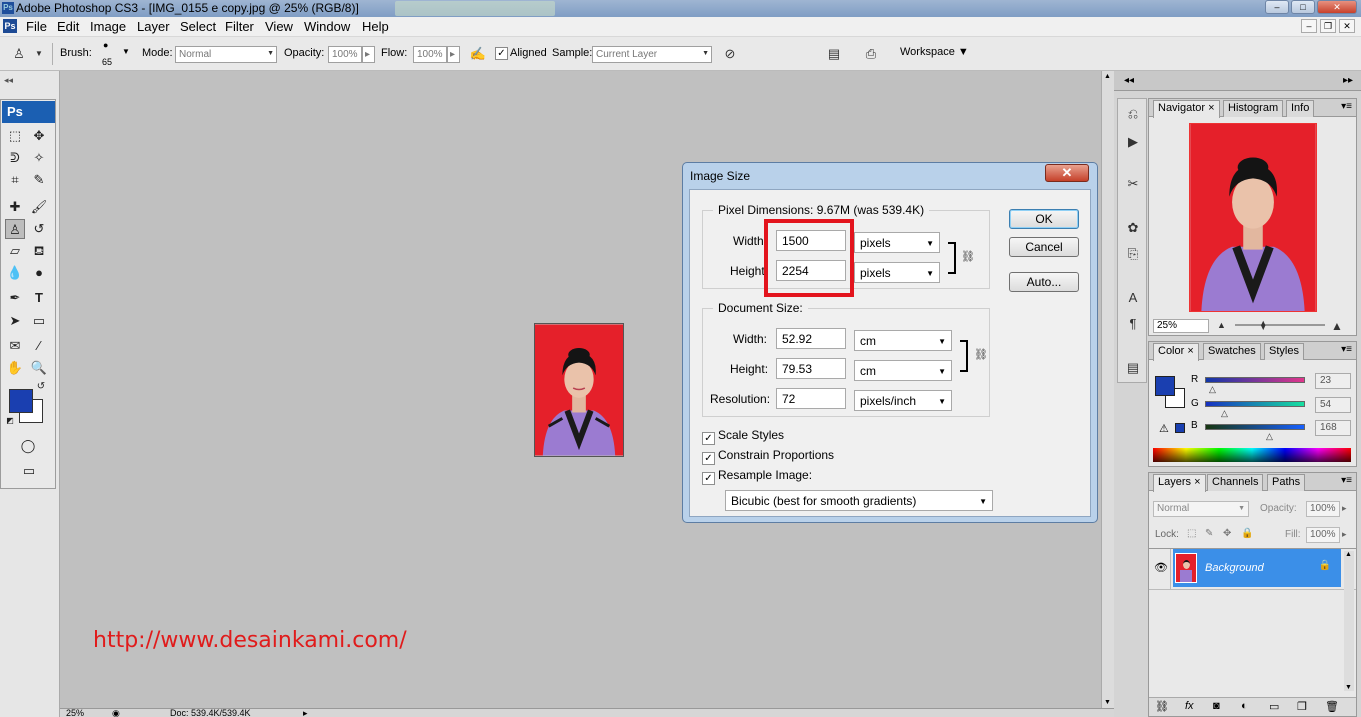 The image size is (1361, 717). What do you see at coordinates (1284, 351) in the screenshot?
I see `tab-styles: Styles` at bounding box center [1284, 351].